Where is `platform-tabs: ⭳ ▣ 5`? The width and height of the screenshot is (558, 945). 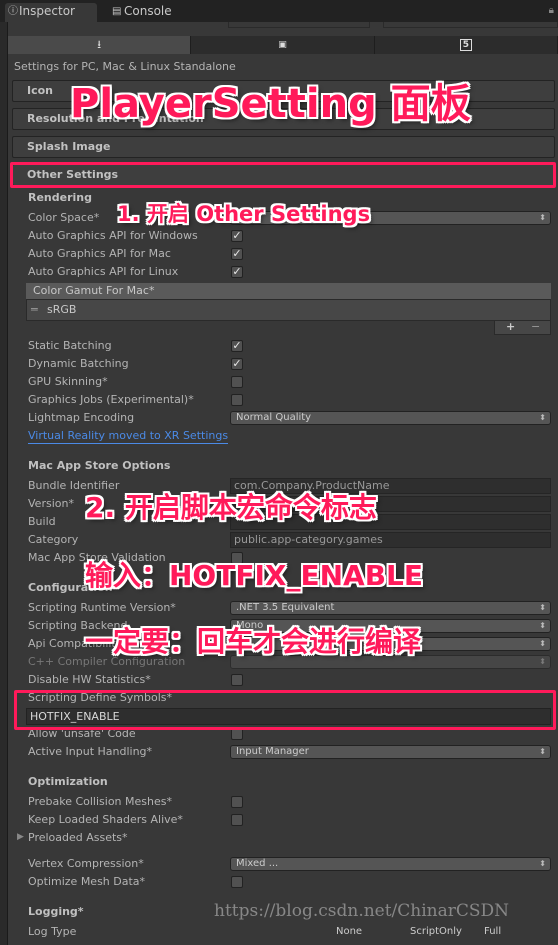
platform-tabs: ⭳ ▣ 5 is located at coordinates (283, 45).